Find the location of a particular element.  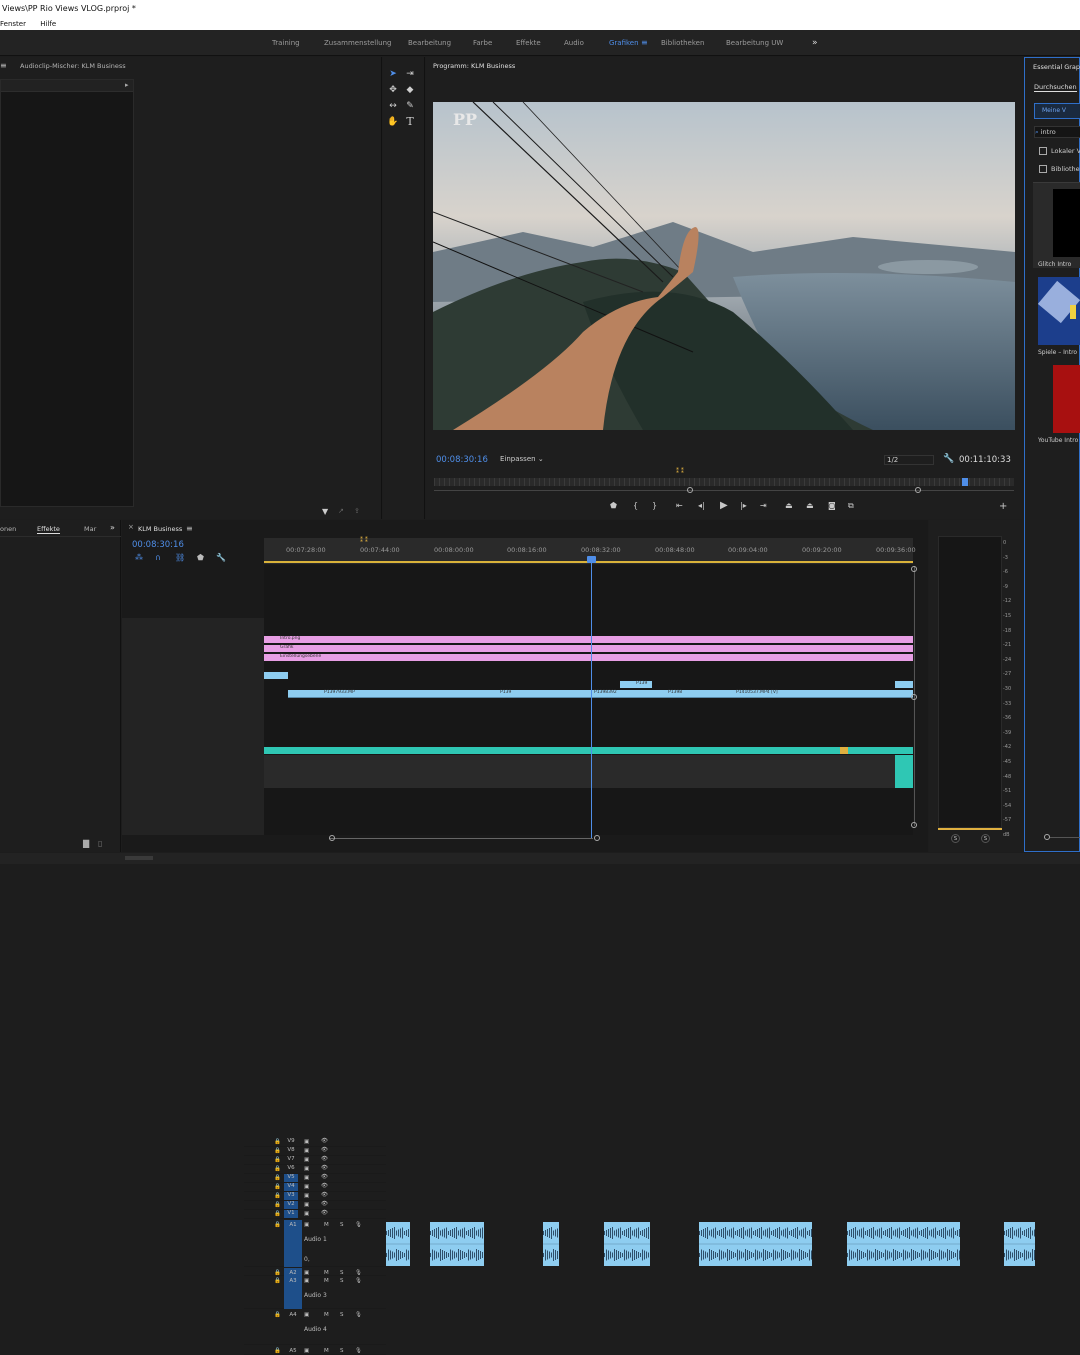

type-tool-icon: T is located at coordinates (410, 122).